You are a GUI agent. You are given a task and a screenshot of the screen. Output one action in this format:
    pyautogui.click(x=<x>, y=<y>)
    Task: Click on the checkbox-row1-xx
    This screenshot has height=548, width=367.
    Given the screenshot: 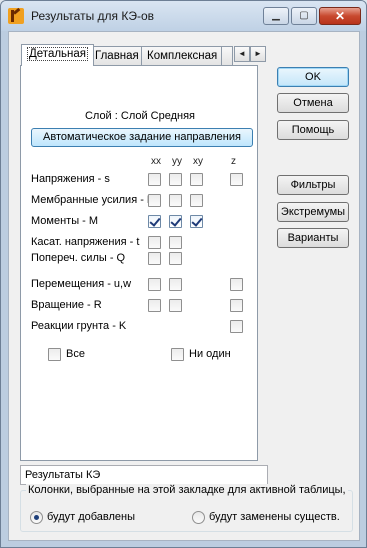 What is the action you would take?
    pyautogui.click(x=154, y=179)
    